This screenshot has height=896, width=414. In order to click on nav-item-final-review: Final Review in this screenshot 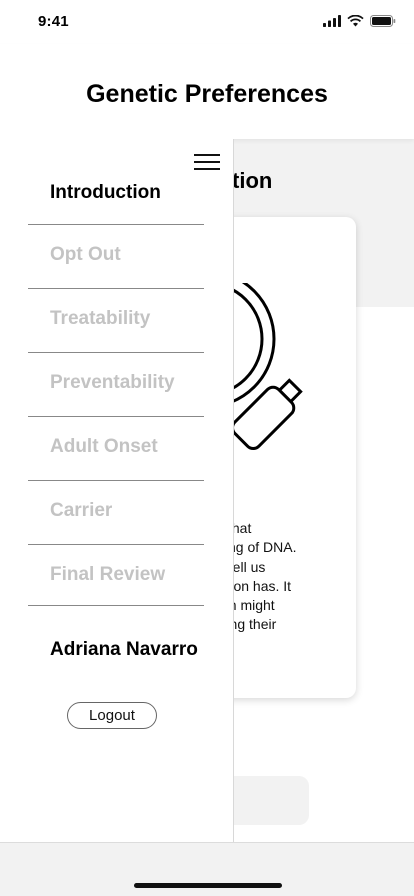, I will do `click(116, 575)`.